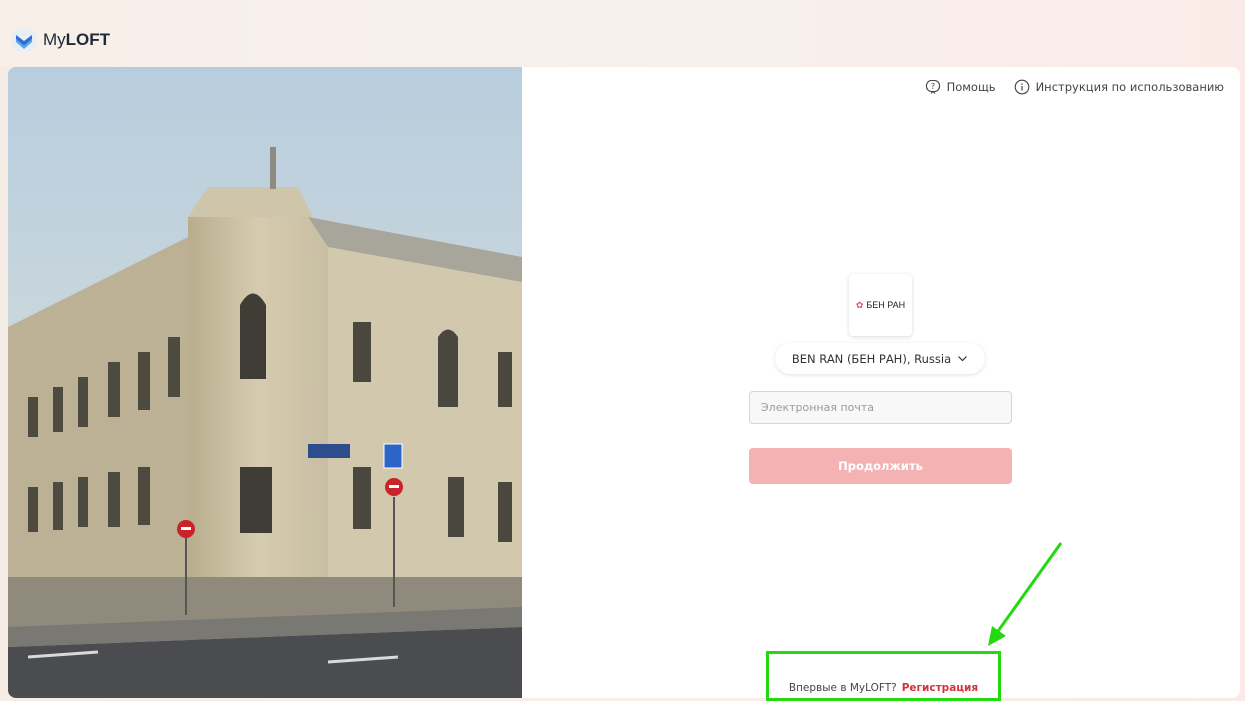  Describe the element at coordinates (883, 676) in the screenshot. I see `register-highlight-box: Впервые в MyLOFT? Регистрация` at that location.